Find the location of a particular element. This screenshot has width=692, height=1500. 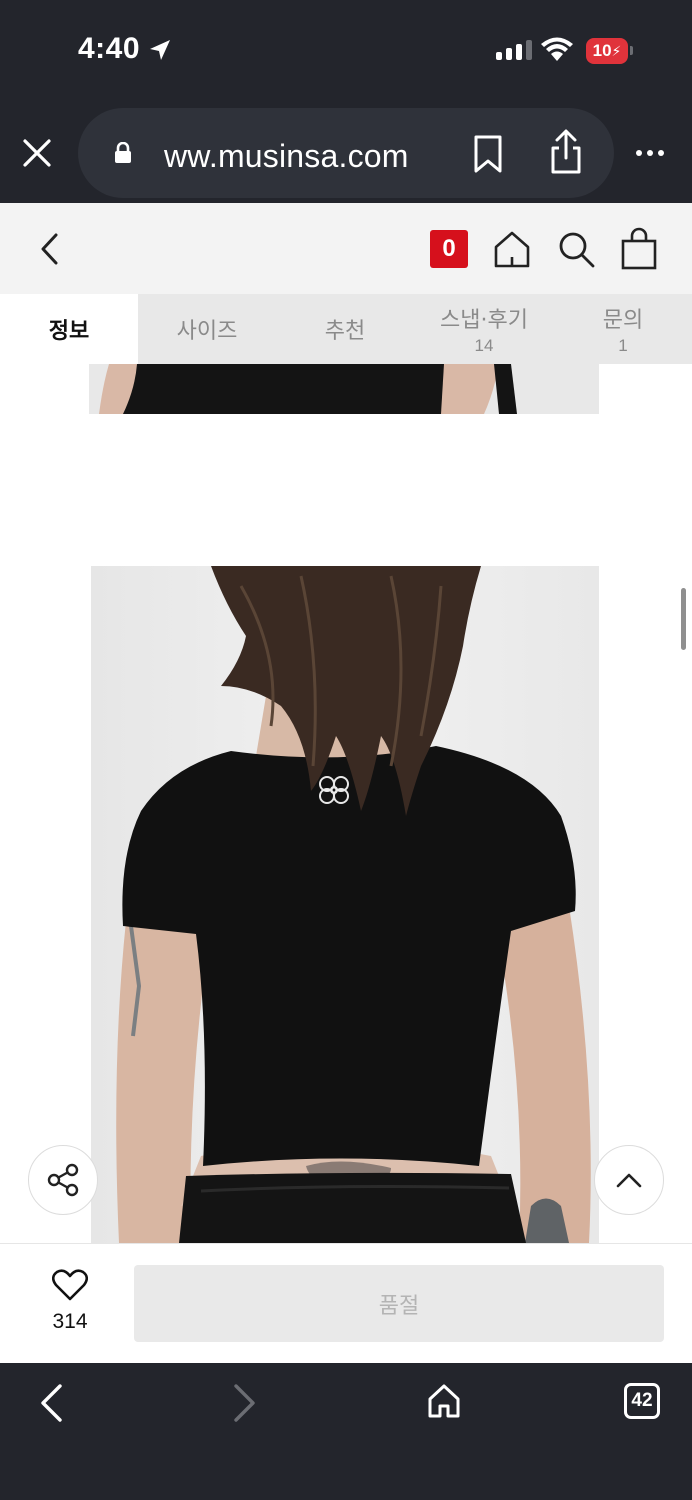

close-icon is located at coordinates (37, 153).